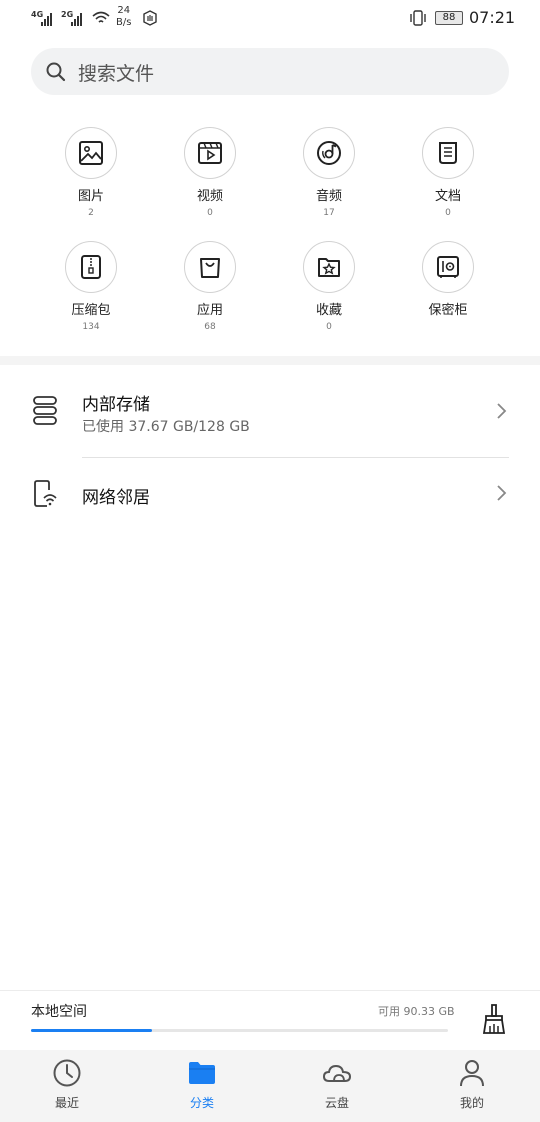 The image size is (540, 1122). I want to click on favorite-folder-icon, so click(329, 267).